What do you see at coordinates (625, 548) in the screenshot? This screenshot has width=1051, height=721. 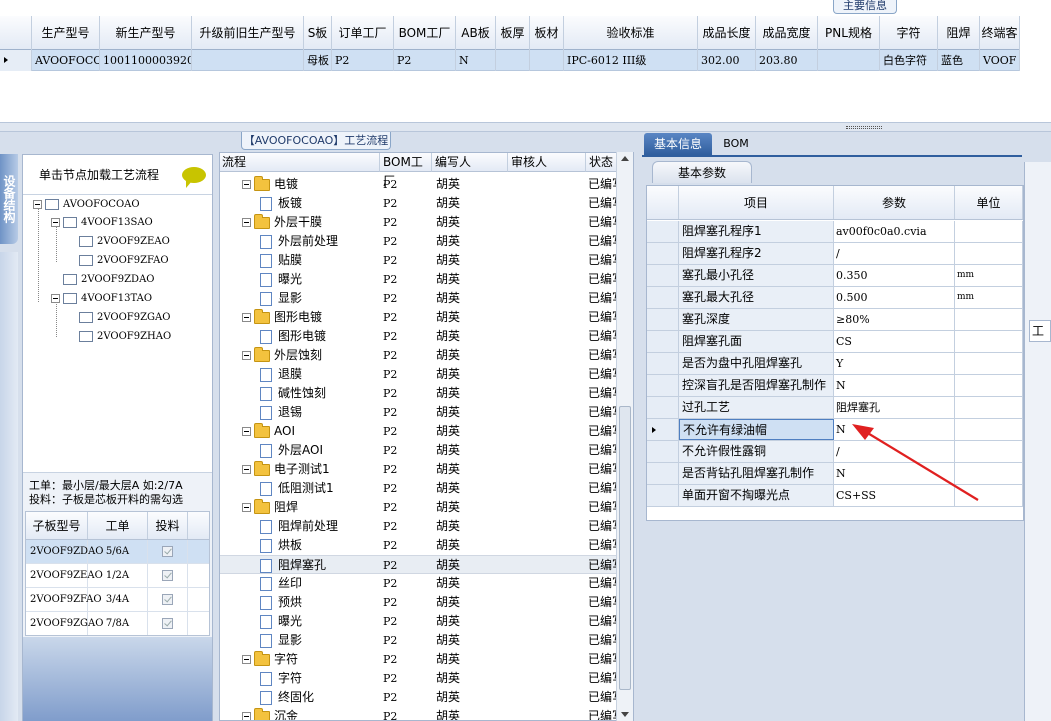 I see `scroll-thumb` at bounding box center [625, 548].